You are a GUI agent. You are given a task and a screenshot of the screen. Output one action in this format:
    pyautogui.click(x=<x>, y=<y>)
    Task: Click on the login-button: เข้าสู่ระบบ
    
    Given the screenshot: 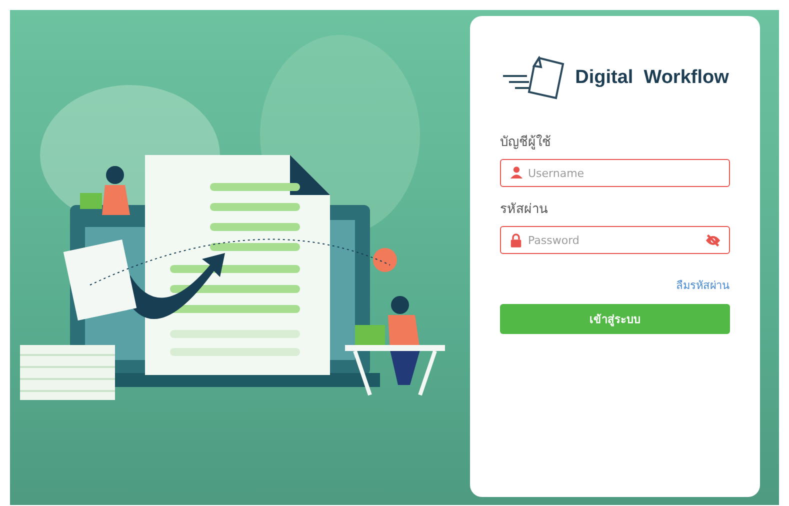 What is the action you would take?
    pyautogui.click(x=615, y=319)
    